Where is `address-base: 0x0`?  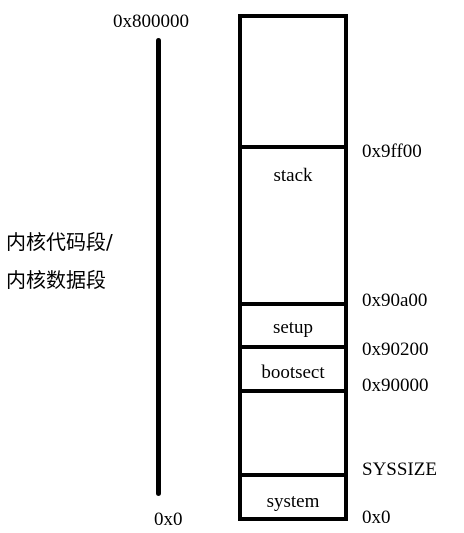 address-base: 0x0 is located at coordinates (376, 517).